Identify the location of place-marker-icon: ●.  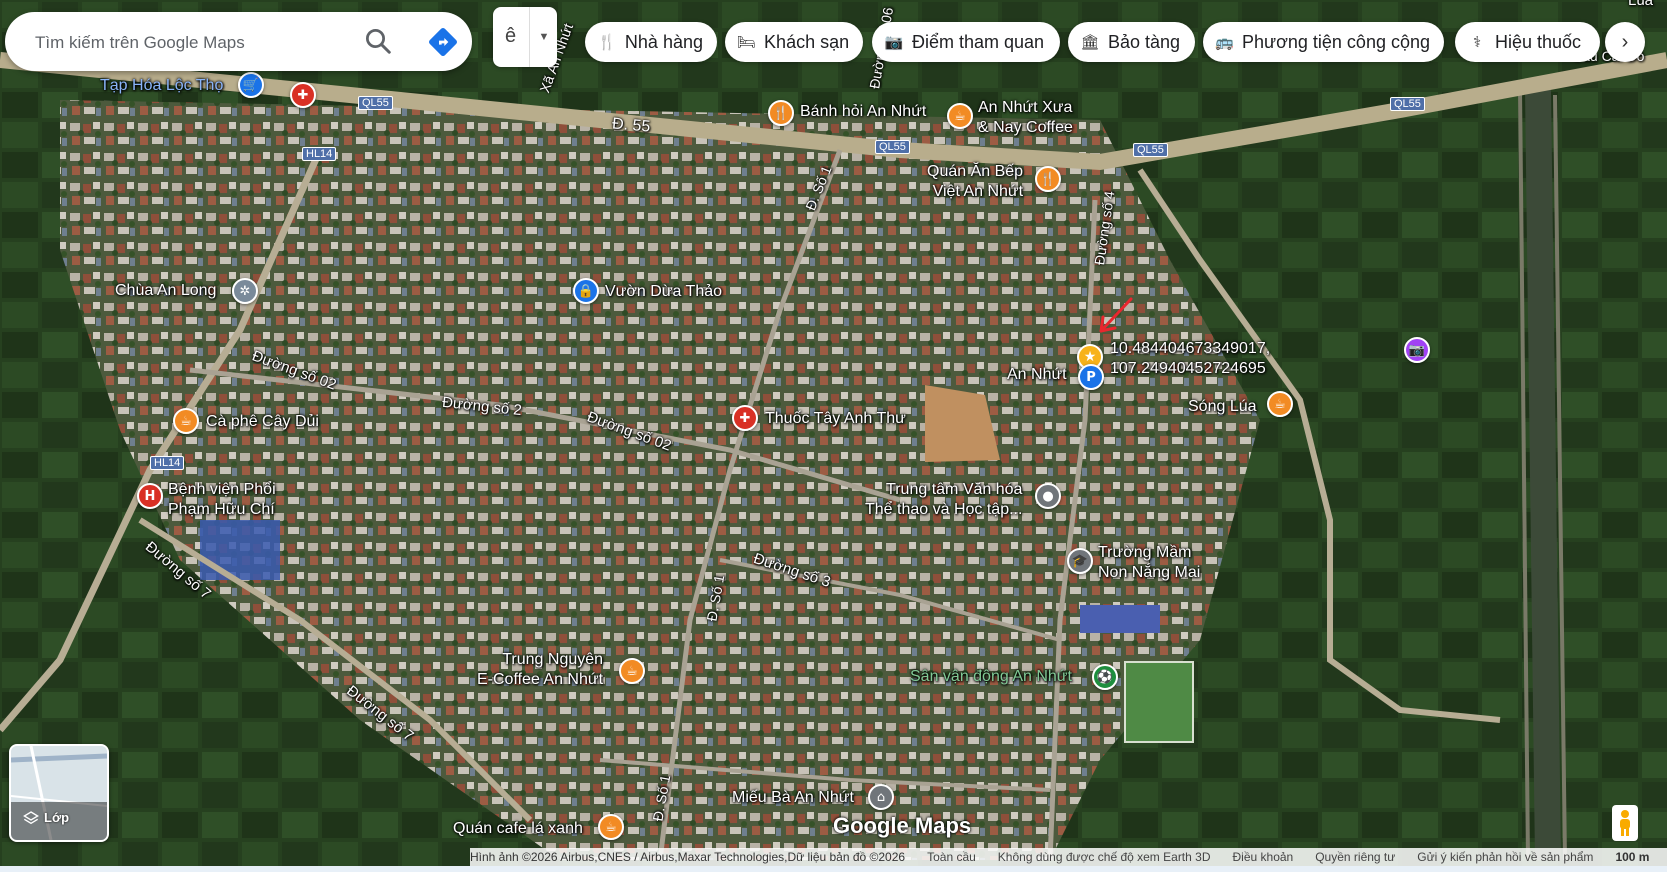
(1048, 496).